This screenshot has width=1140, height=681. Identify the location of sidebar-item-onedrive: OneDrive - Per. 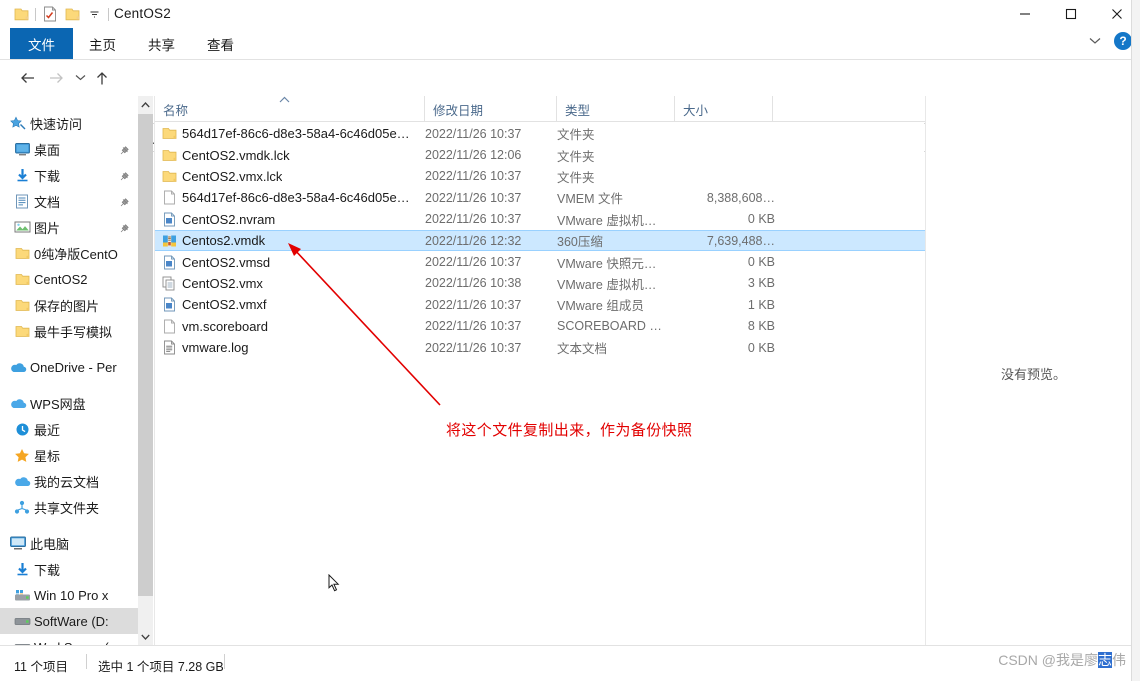
(69, 367).